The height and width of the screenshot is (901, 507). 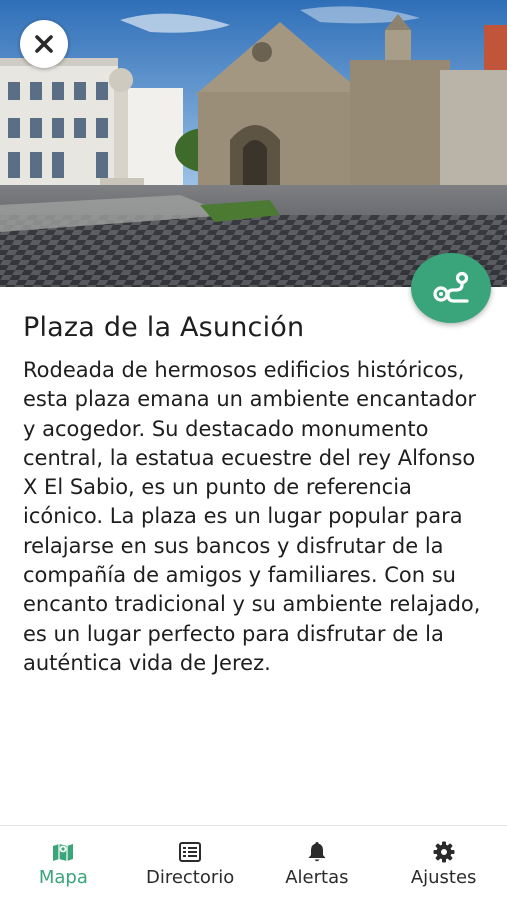 What do you see at coordinates (443, 877) in the screenshot?
I see `nav-label-ajustes: Ajustes` at bounding box center [443, 877].